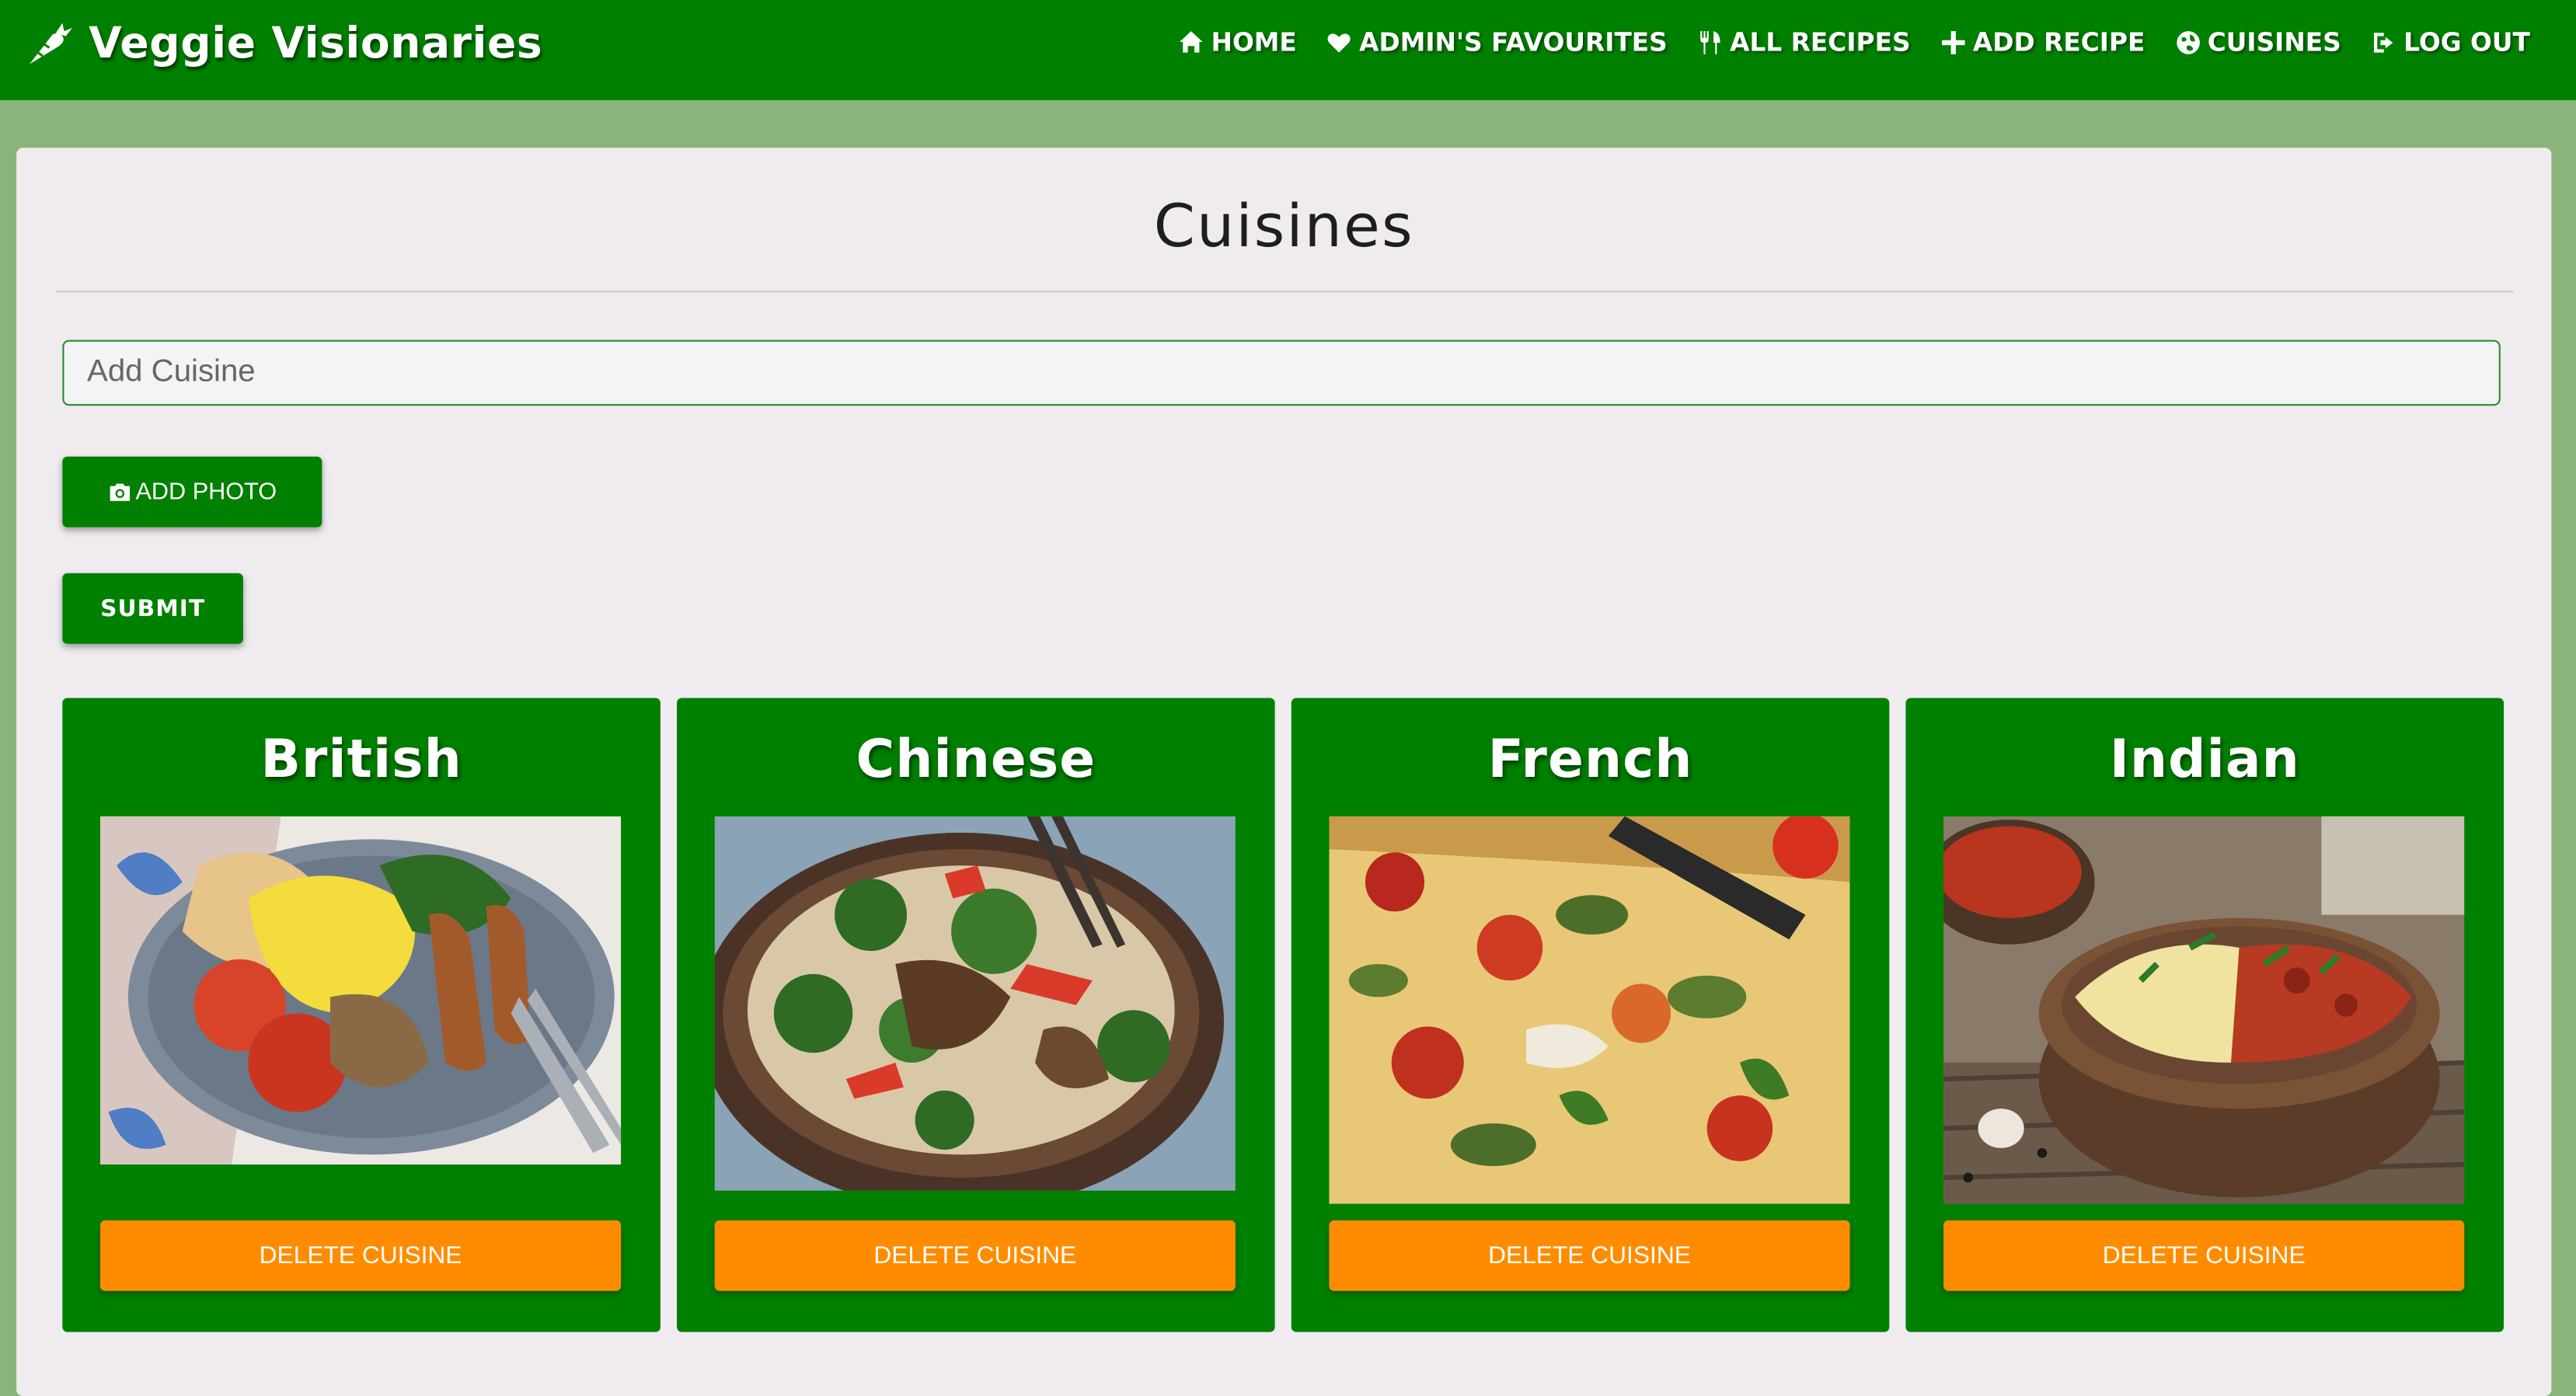 This screenshot has width=2576, height=1396. Describe the element at coordinates (360, 990) in the screenshot. I see `cuisine-photo-british` at that location.